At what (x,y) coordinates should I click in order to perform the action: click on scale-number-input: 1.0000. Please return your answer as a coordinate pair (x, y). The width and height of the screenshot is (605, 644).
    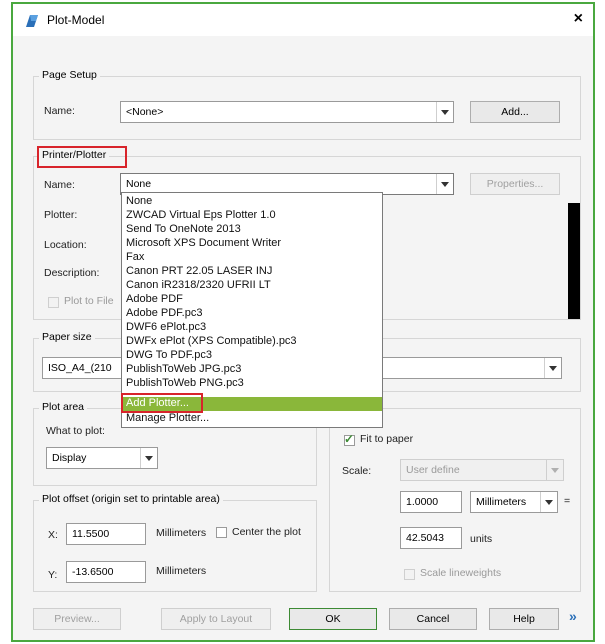
    Looking at the image, I should click on (431, 502).